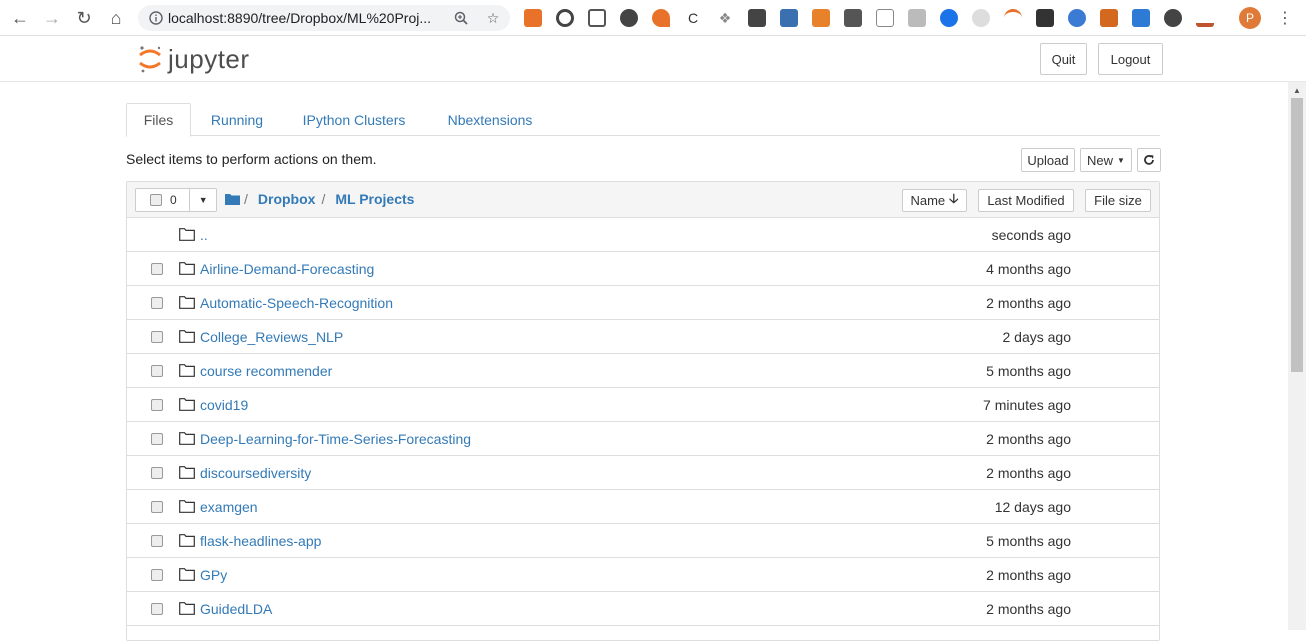 The height and width of the screenshot is (641, 1306). Describe the element at coordinates (1048, 160) in the screenshot. I see `upload-button: Upload` at that location.